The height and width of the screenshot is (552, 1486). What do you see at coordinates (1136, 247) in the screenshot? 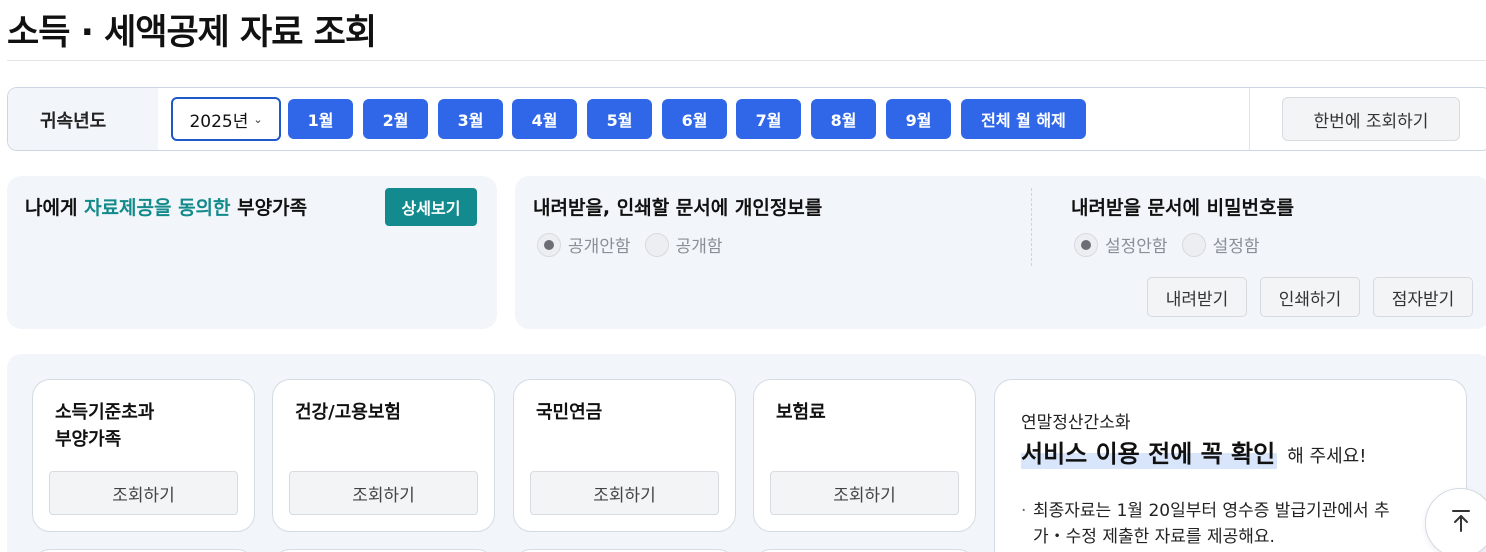
I see `password-radio-none-label: 설정안함` at bounding box center [1136, 247].